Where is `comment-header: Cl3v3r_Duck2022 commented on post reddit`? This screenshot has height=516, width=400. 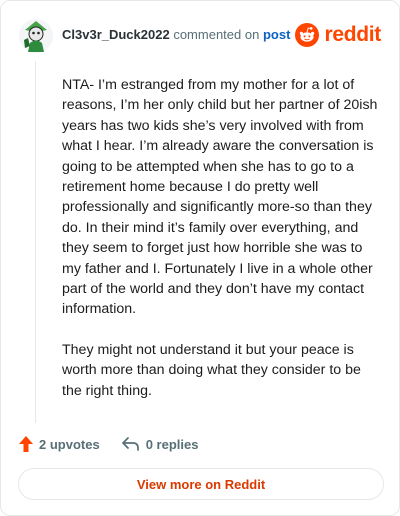 comment-header: Cl3v3r_Duck2022 commented on post reddit is located at coordinates (201, 36).